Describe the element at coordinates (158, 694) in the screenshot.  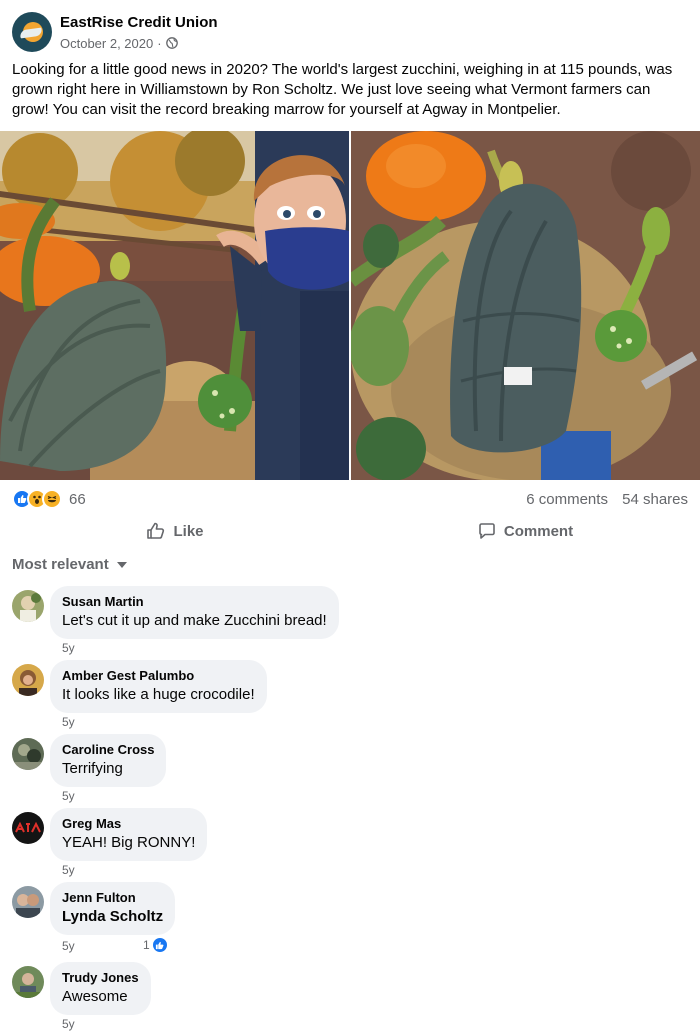
I see `comment-text: It looks like a huge crocodile!` at that location.